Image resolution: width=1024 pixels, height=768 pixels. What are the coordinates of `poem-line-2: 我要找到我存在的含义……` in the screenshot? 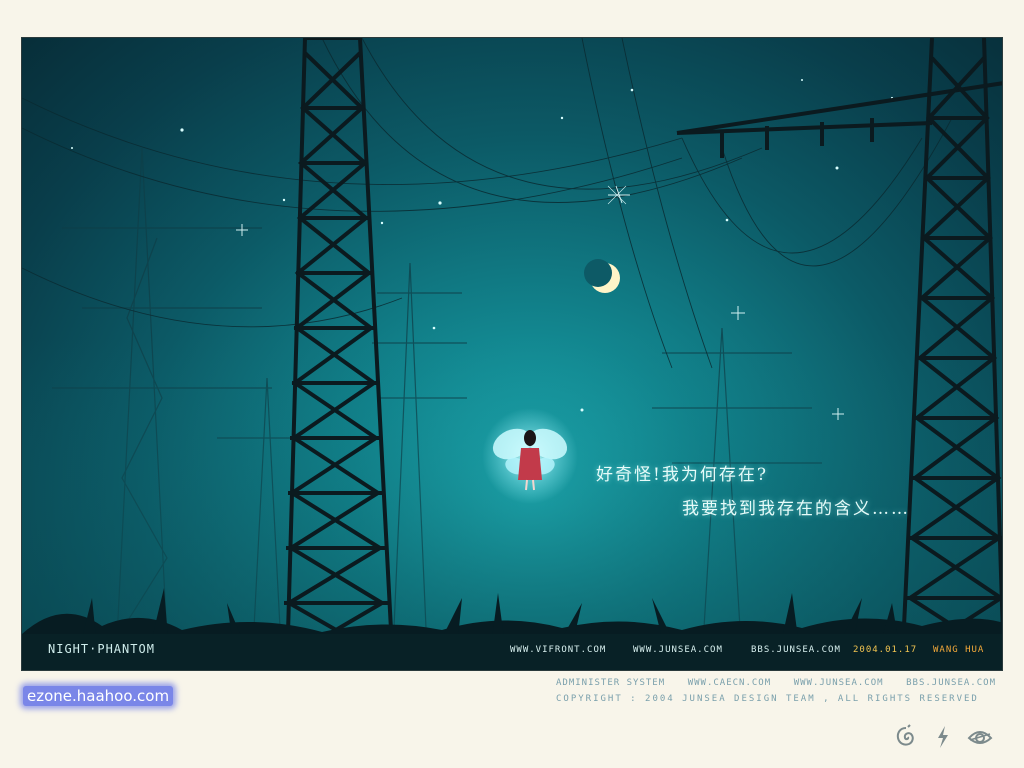 It's located at (796, 509).